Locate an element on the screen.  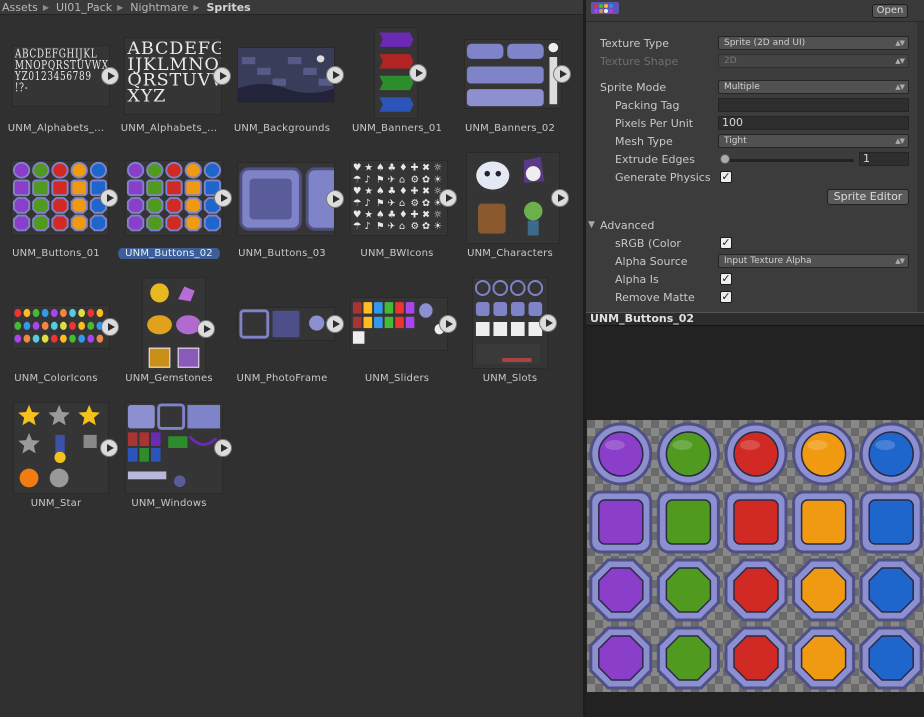
generate-physics-row: Generate Physics ✓ is located at coordinates (755, 178).